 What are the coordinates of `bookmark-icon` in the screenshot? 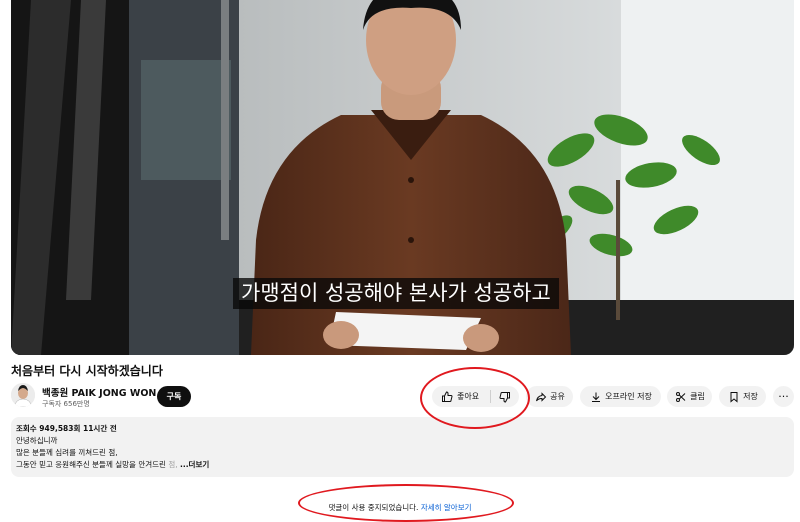 It's located at (733, 396).